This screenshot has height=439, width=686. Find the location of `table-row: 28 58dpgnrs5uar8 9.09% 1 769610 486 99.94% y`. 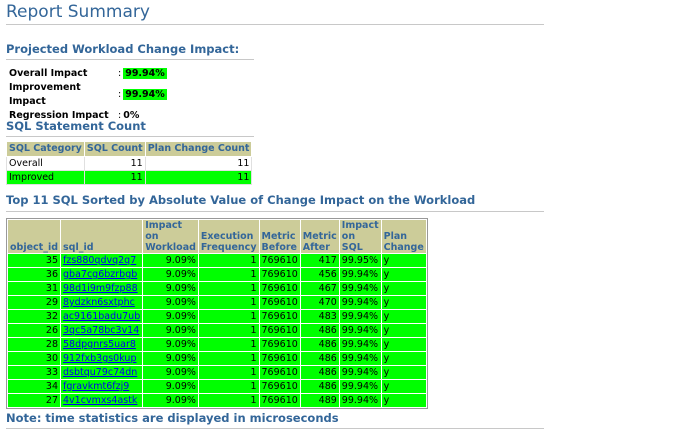

table-row: 28 58dpgnrs5uar8 9.09% 1 769610 486 99.94% y is located at coordinates (217, 344).